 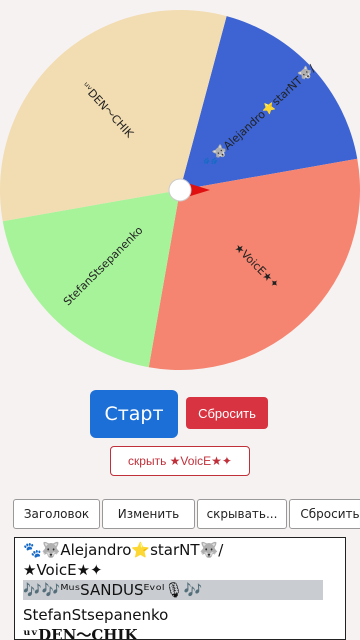 What do you see at coordinates (80, 633) in the screenshot?
I see `editor-line: ᵘᵛDEN〜CHIK` at bounding box center [80, 633].